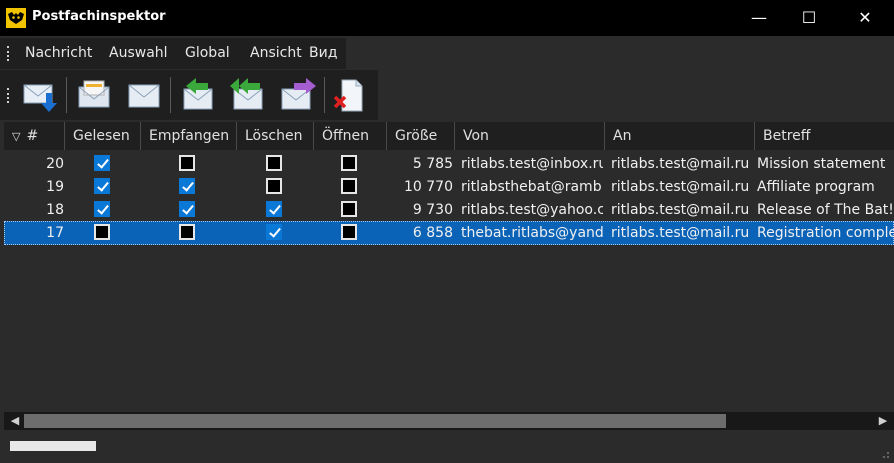  What do you see at coordinates (350, 136) in the screenshot?
I see `column-oeffnen: Öffnen` at bounding box center [350, 136].